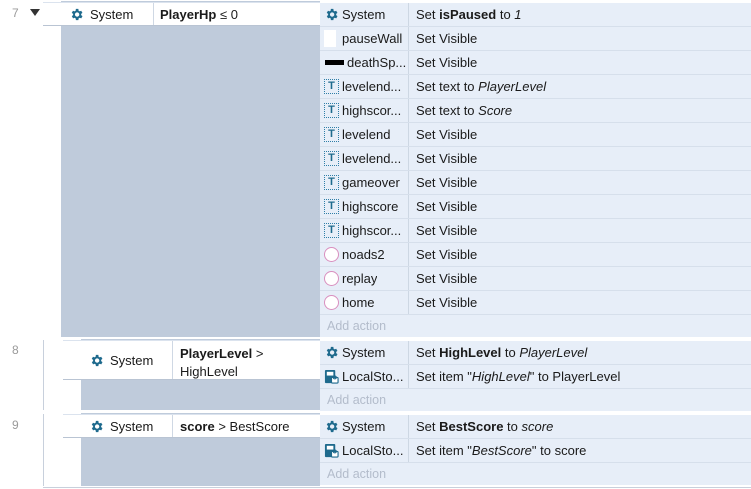 Image resolution: width=751 pixels, height=489 pixels. I want to click on action-description: Set item "BestScore" to score, so click(497, 450).